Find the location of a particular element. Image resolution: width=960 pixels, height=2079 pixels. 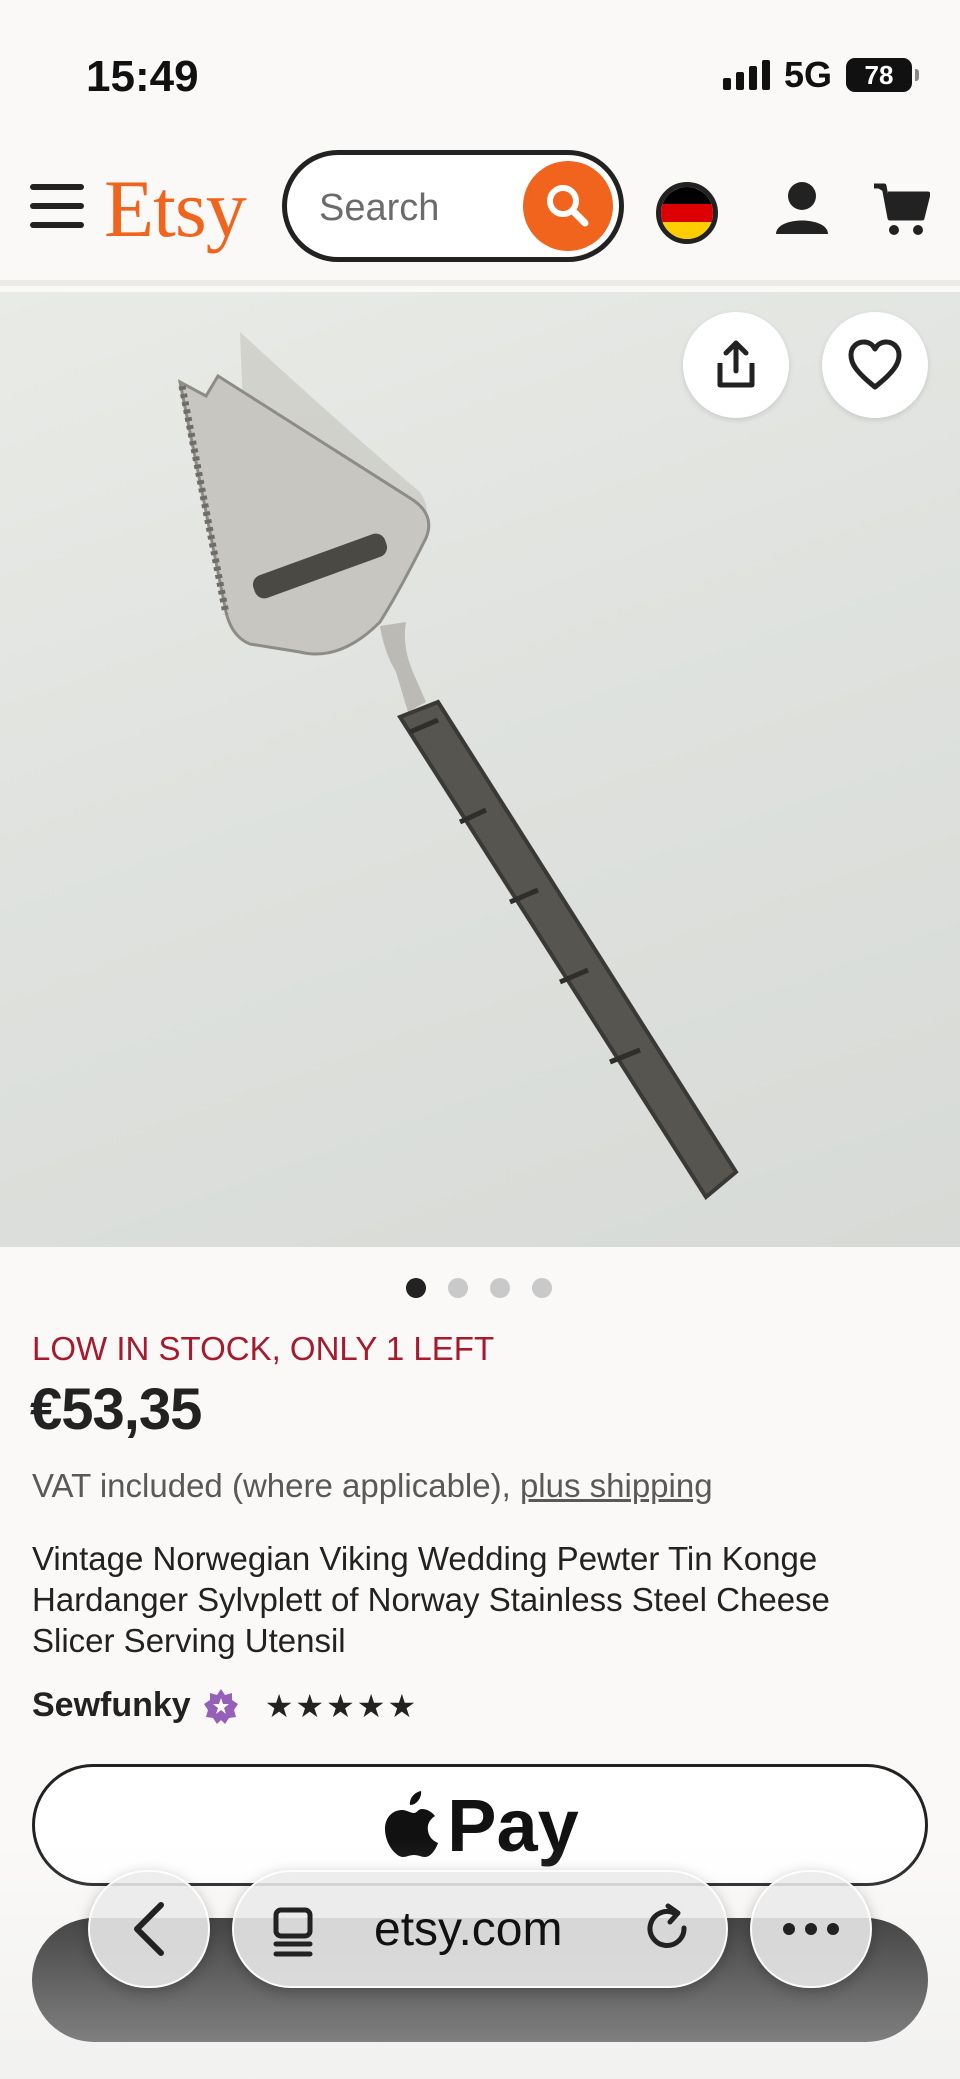

cart-icon is located at coordinates (901, 211).